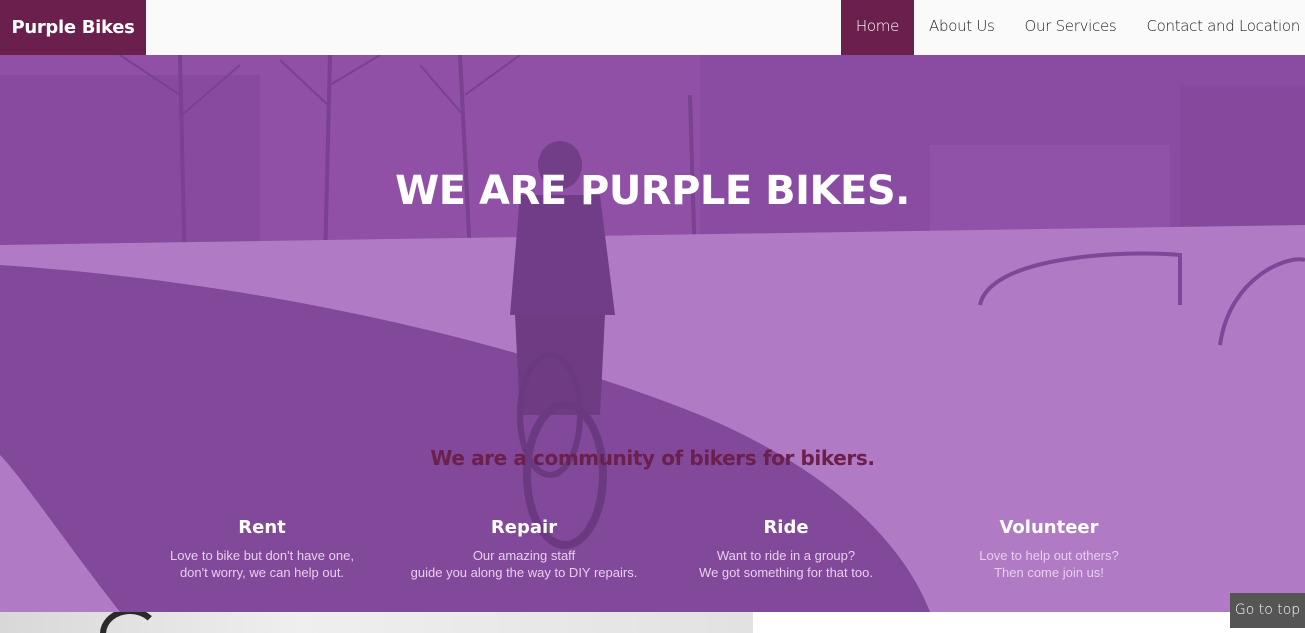 This screenshot has width=1305, height=633. Describe the element at coordinates (1267, 610) in the screenshot. I see `go-to-top-button: Go to top` at that location.